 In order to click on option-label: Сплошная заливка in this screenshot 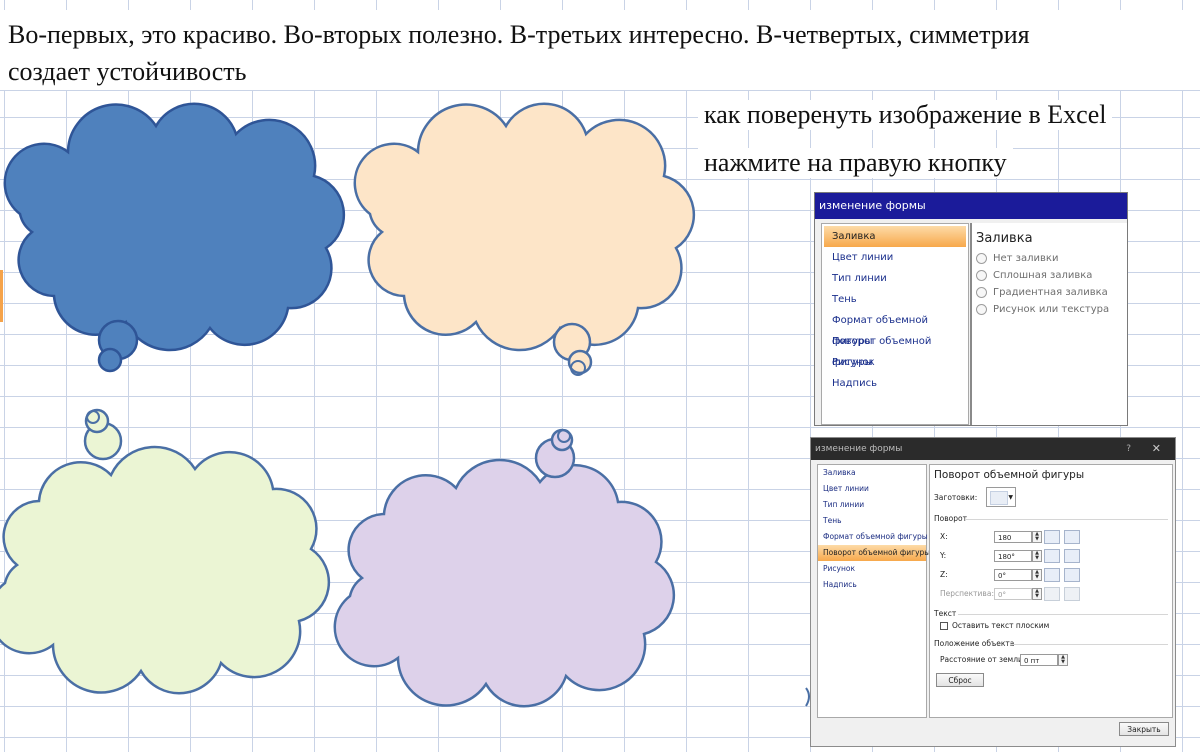, I will do `click(1043, 275)`.